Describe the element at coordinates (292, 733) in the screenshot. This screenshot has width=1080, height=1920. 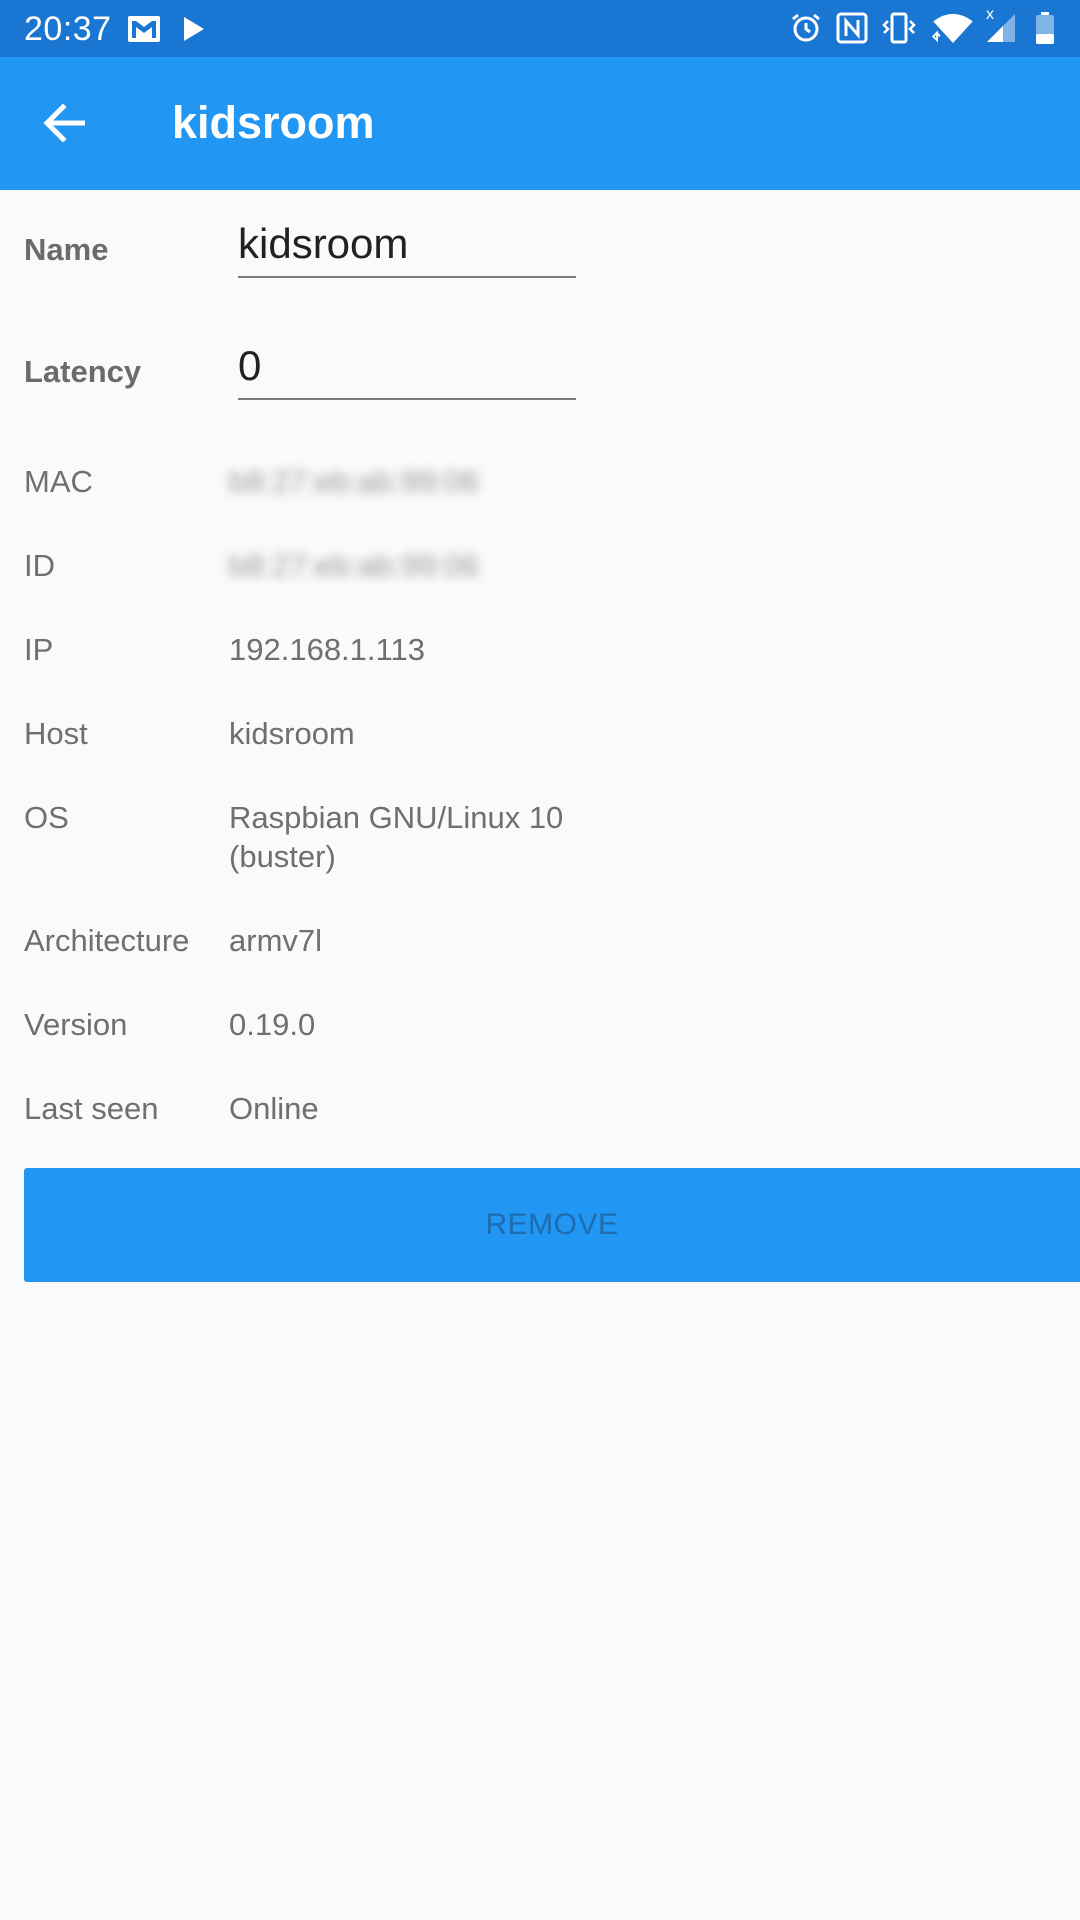
I see `host-value: kidsroom` at that location.